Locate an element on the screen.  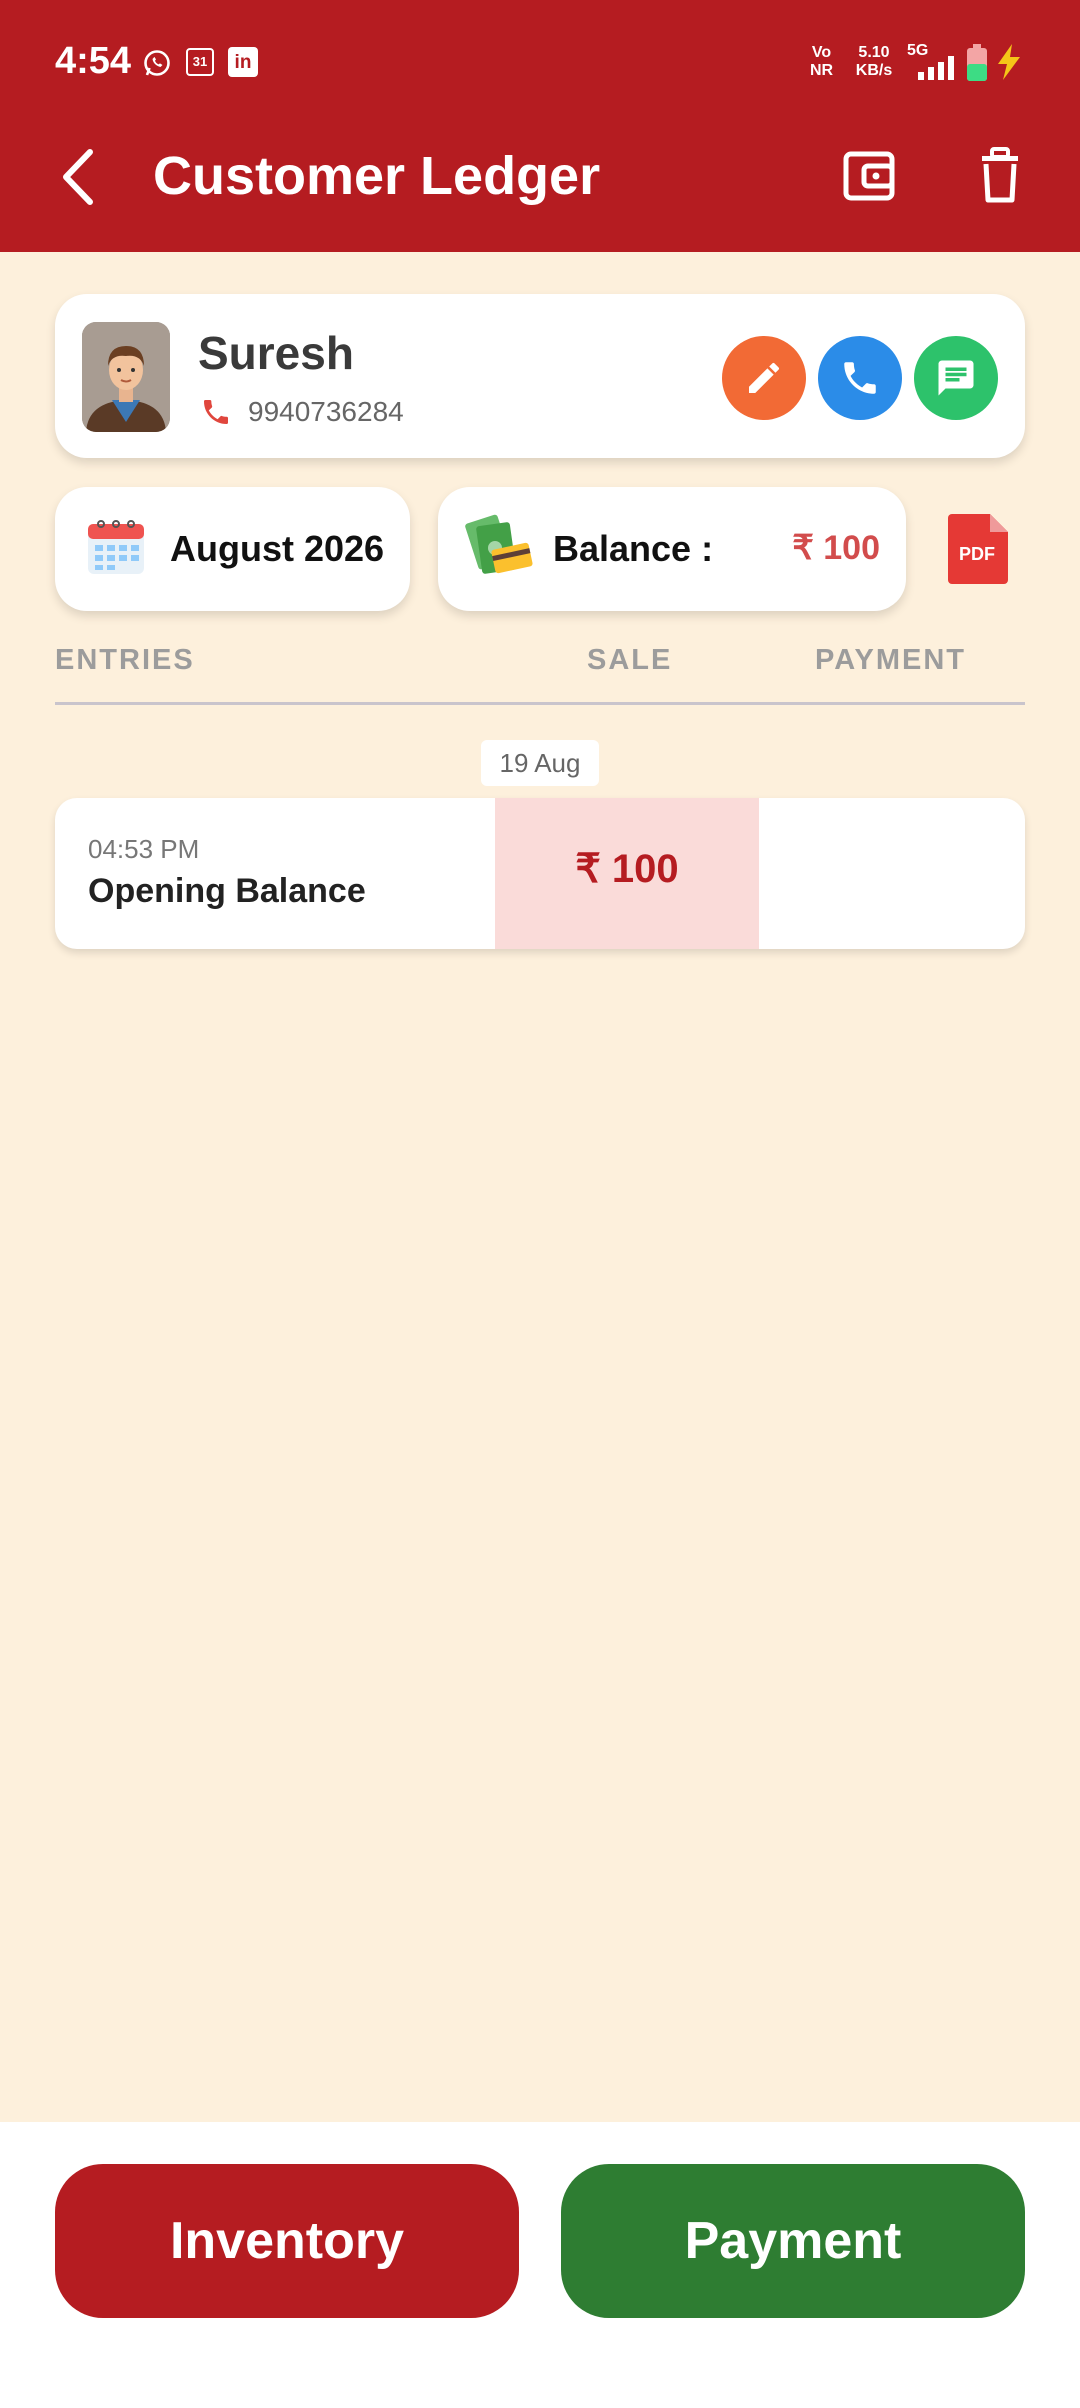
money-icon is located at coordinates (499, 544).